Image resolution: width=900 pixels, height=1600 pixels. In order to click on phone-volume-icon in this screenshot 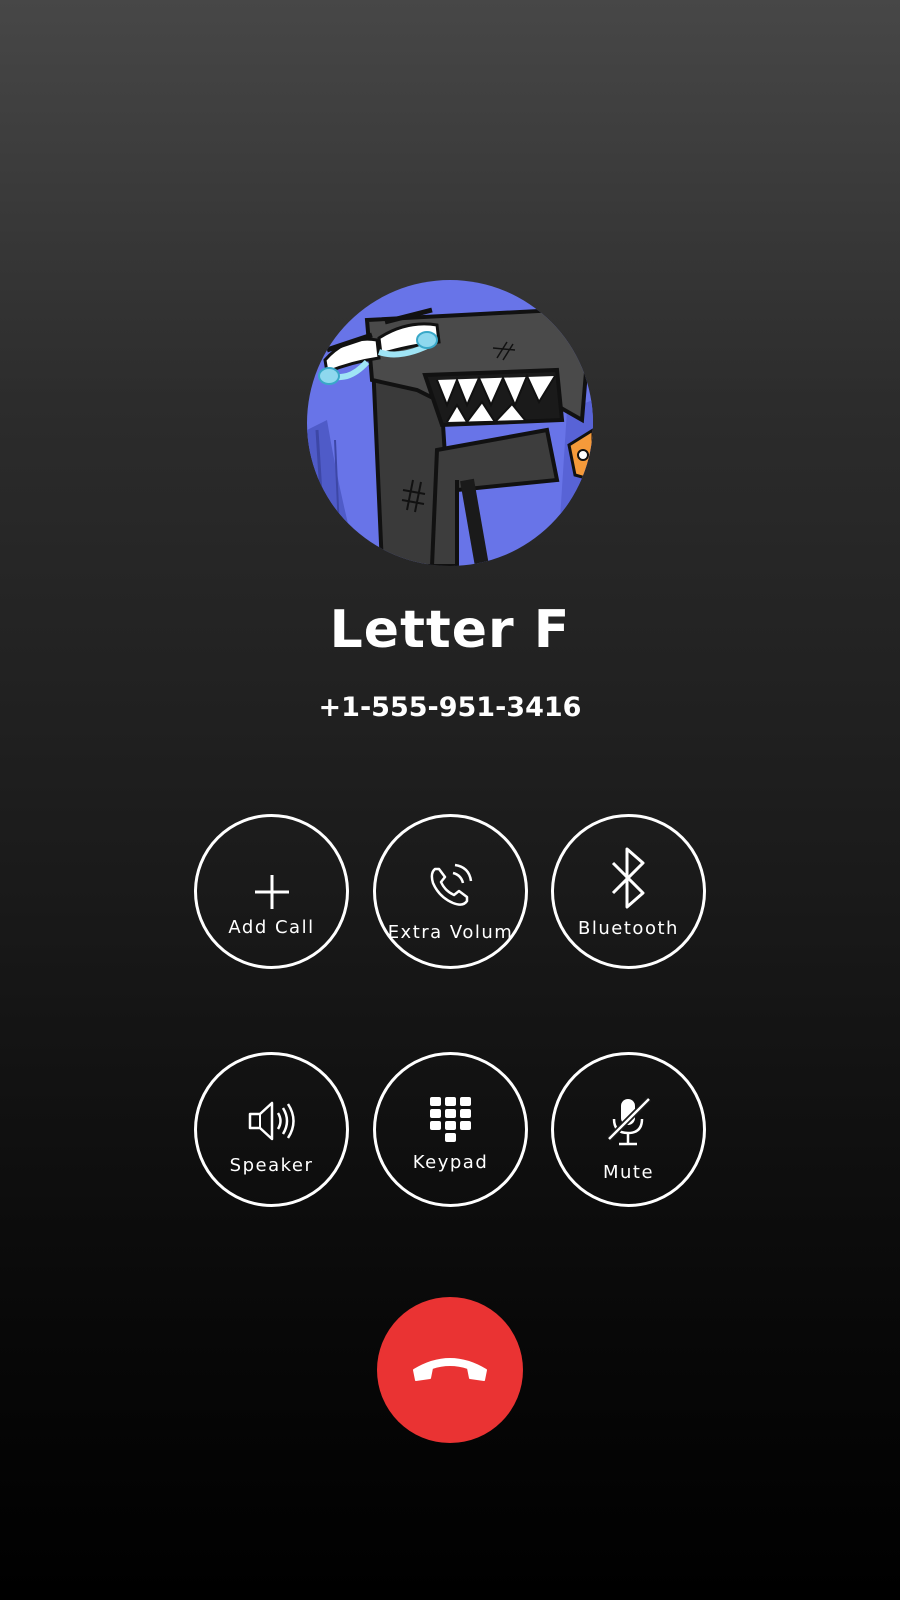, I will do `click(451, 884)`.